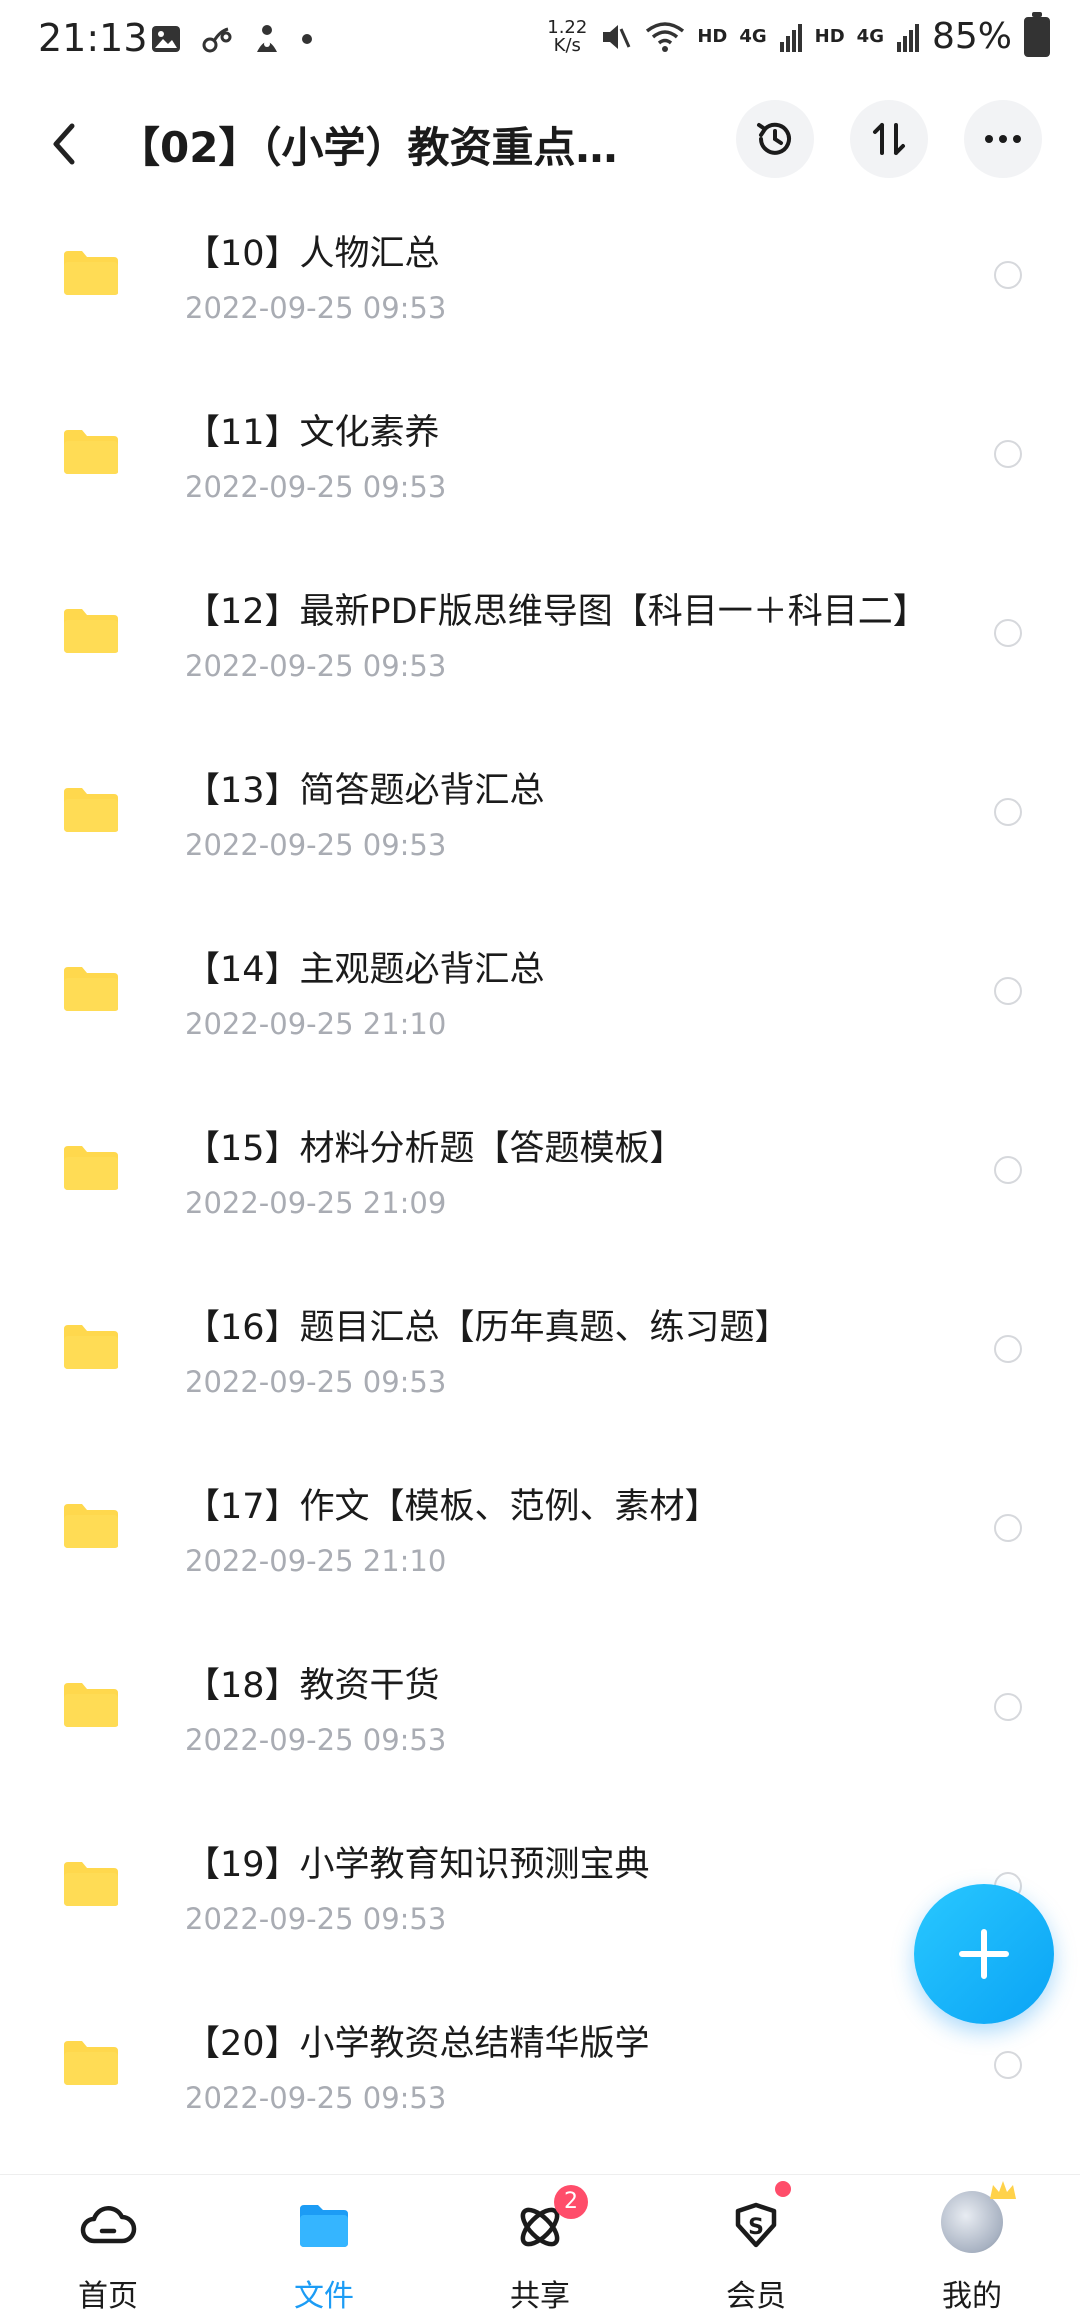 Image resolution: width=1080 pixels, height=2317 pixels. I want to click on file-name: 【20】小学教资总结精华版学, so click(417, 2044).